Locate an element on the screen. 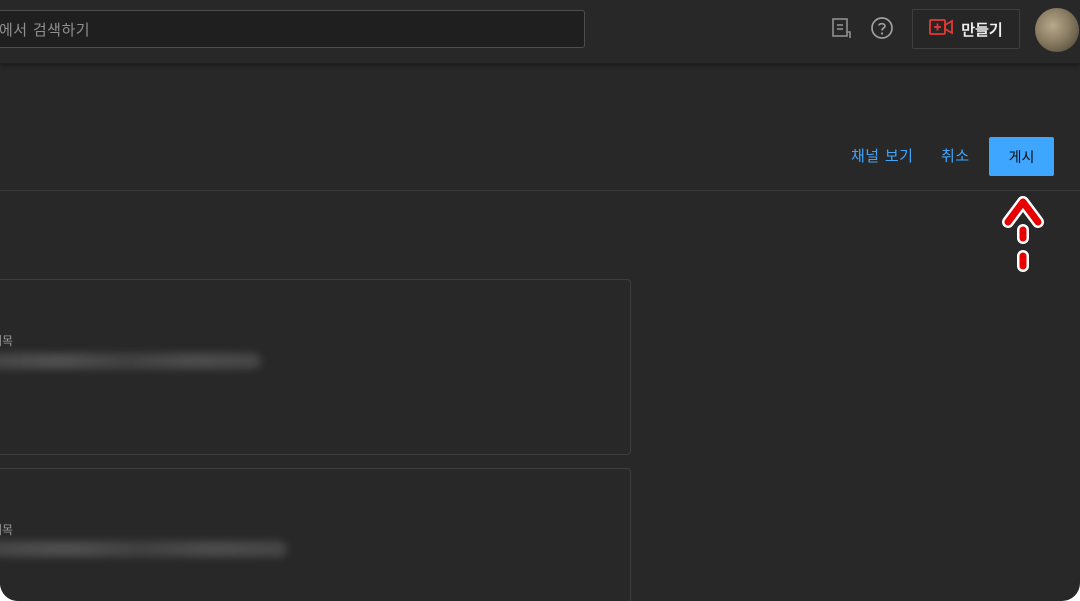 The image size is (1080, 601). help-icon is located at coordinates (882, 28).